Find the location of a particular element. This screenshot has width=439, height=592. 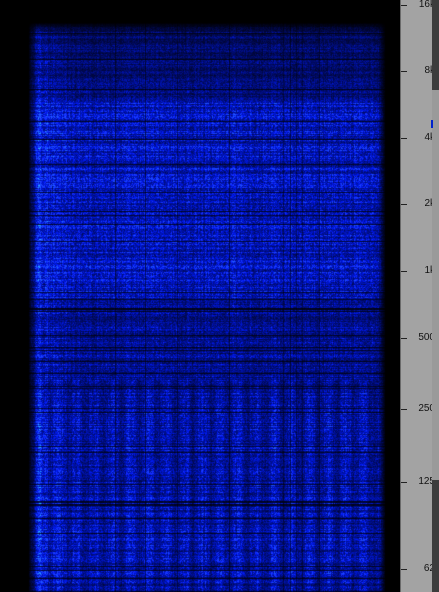

frequency-ruler: 16k 8k 4k 2k 1k 500 250 125 62 is located at coordinates (417, 296).